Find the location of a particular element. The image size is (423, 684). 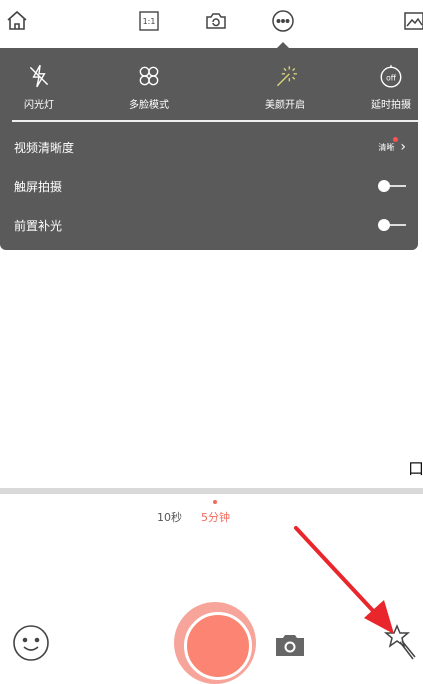

front-fill-light-toggle is located at coordinates (392, 225).